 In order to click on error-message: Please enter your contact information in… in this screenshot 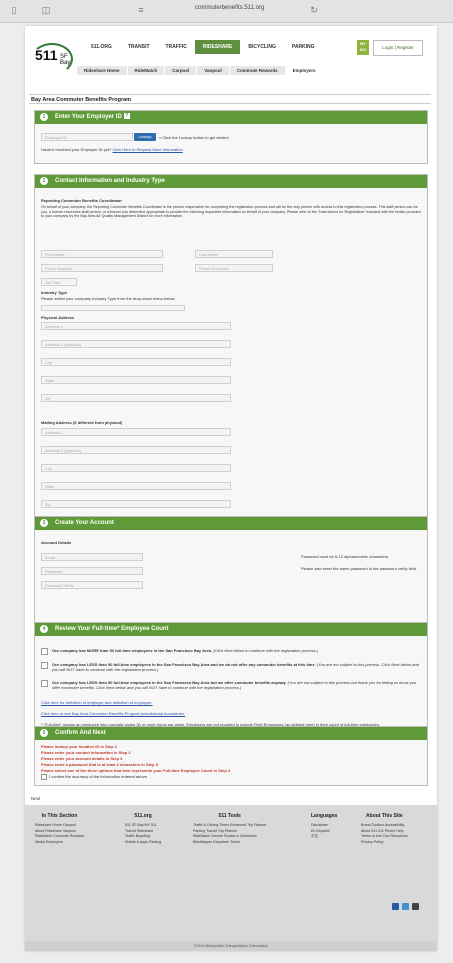, I will do `click(86, 752)`.